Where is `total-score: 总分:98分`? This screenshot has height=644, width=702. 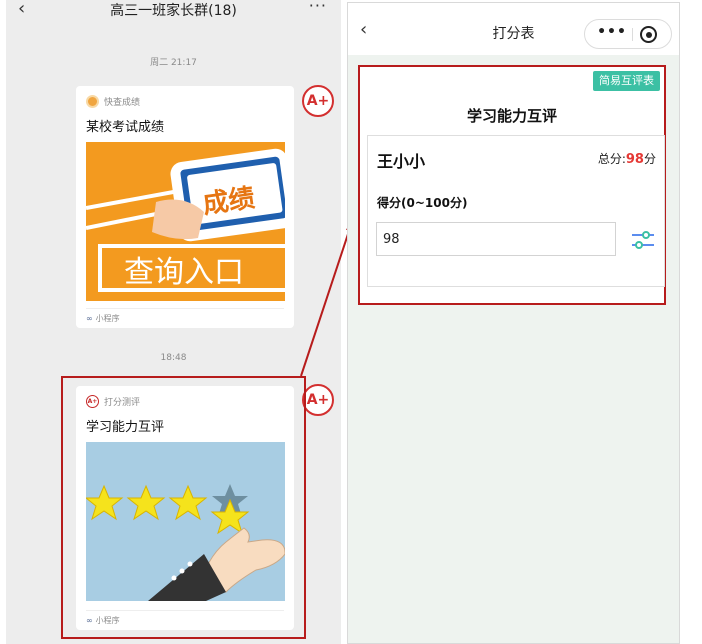
total-score: 总分:98分 is located at coordinates (627, 158).